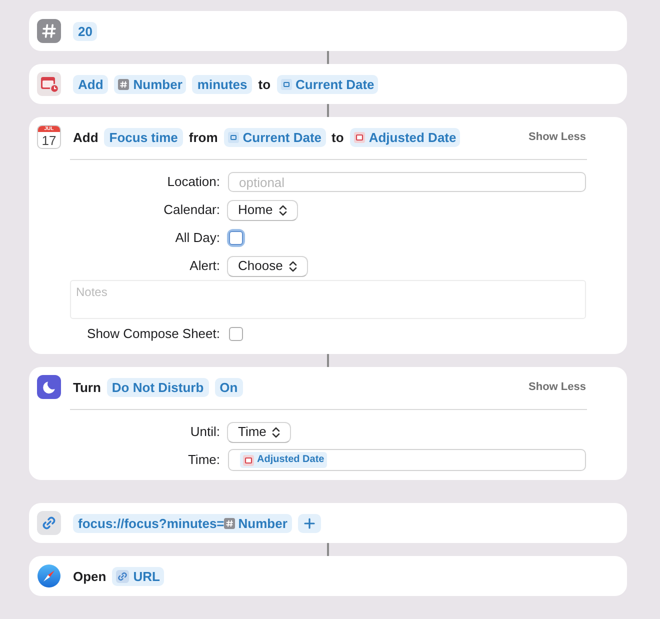 This screenshot has width=660, height=619. What do you see at coordinates (89, 576) in the screenshot?
I see `action-text: Open` at bounding box center [89, 576].